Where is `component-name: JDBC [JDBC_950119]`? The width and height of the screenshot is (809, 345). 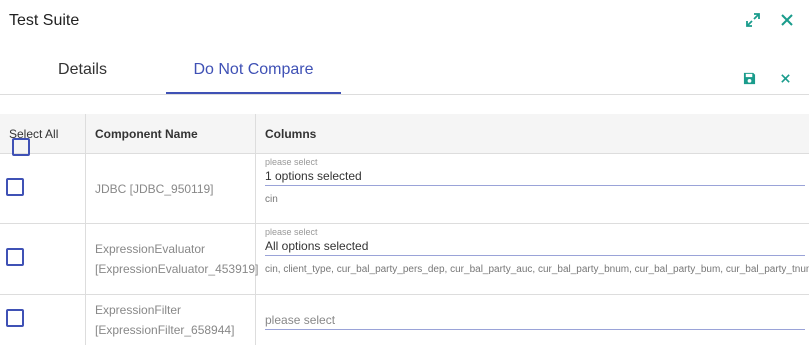
component-name: JDBC [JDBC_950119] is located at coordinates (154, 188).